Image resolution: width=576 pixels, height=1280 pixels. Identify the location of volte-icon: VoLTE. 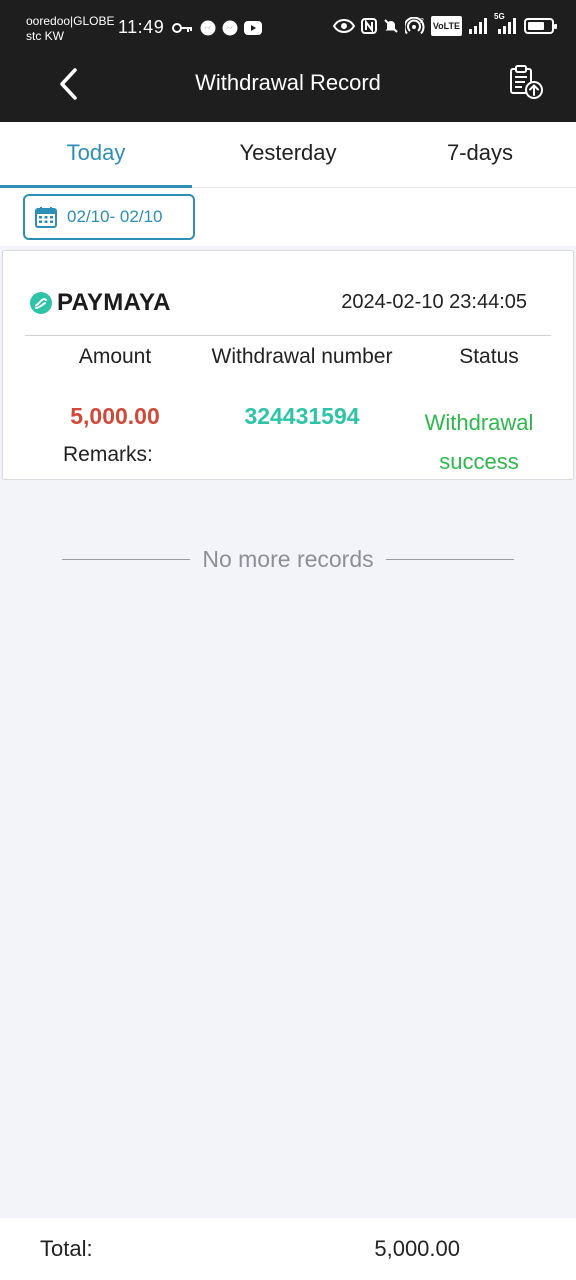
(446, 26).